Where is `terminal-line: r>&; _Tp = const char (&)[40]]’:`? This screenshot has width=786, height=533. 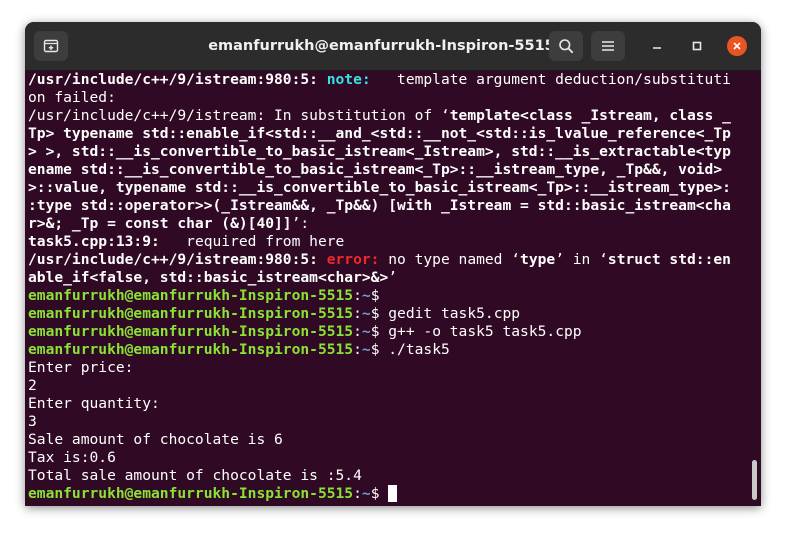
terminal-line: r>&; _Tp = const char (&)[40]]’: is located at coordinates (387, 224).